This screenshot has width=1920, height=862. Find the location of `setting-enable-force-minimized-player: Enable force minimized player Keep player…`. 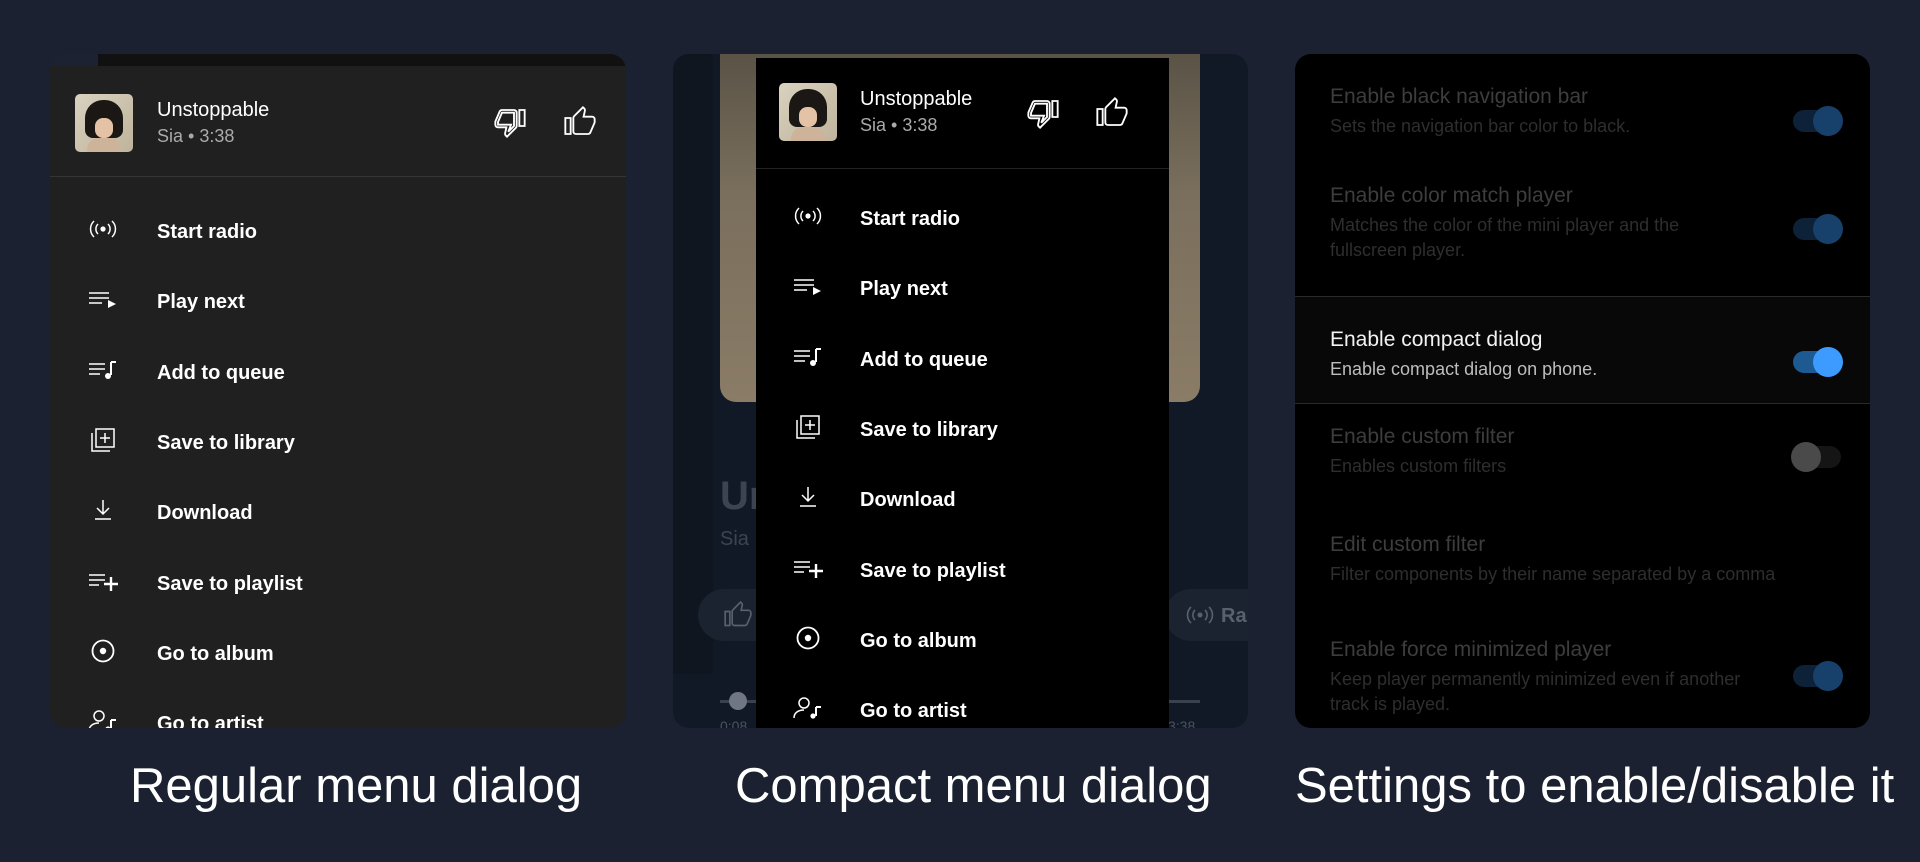

setting-enable-force-minimized-player: Enable force minimized player Keep player… is located at coordinates (1582, 674).